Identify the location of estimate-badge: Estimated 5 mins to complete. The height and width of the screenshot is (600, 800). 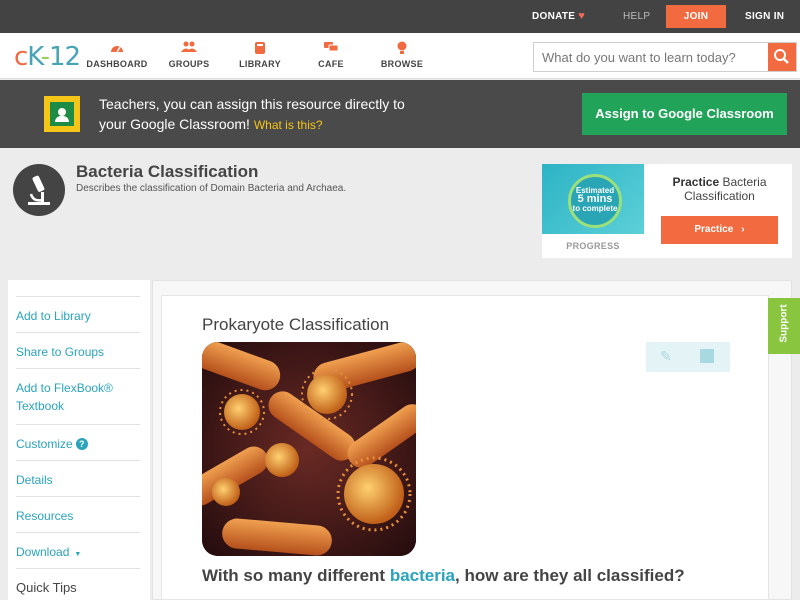
(595, 201).